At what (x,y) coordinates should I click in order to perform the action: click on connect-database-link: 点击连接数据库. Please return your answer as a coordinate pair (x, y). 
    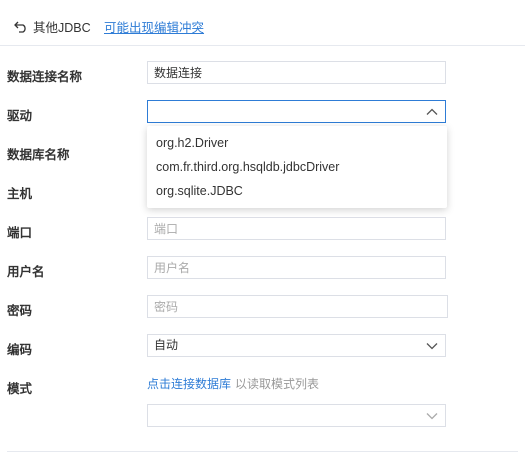
    Looking at the image, I should click on (189, 384).